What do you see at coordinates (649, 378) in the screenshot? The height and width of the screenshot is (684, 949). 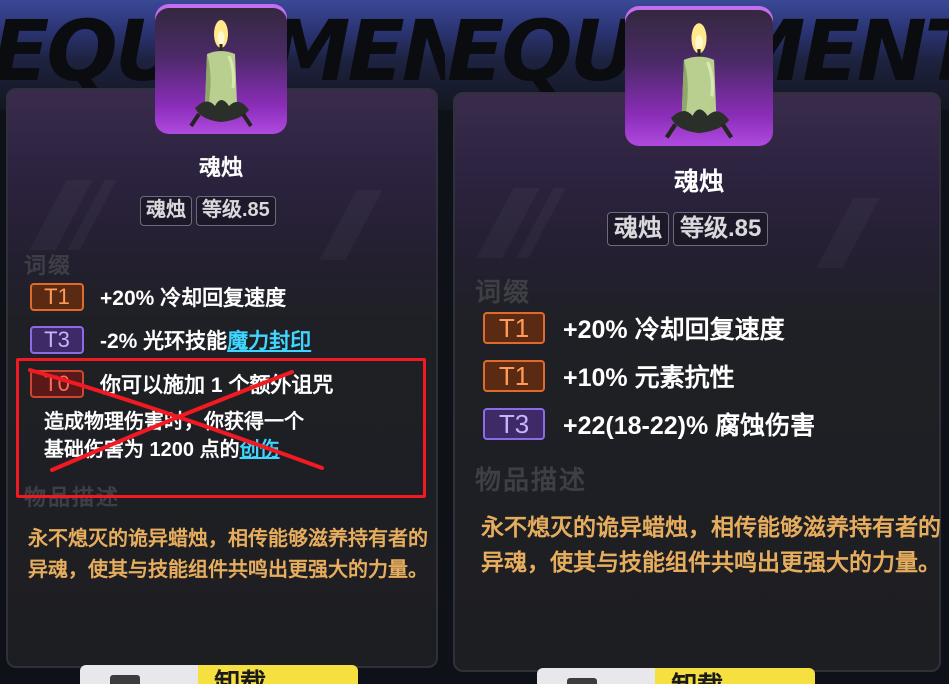 I see `affix-text: +10% 元素抗性` at bounding box center [649, 378].